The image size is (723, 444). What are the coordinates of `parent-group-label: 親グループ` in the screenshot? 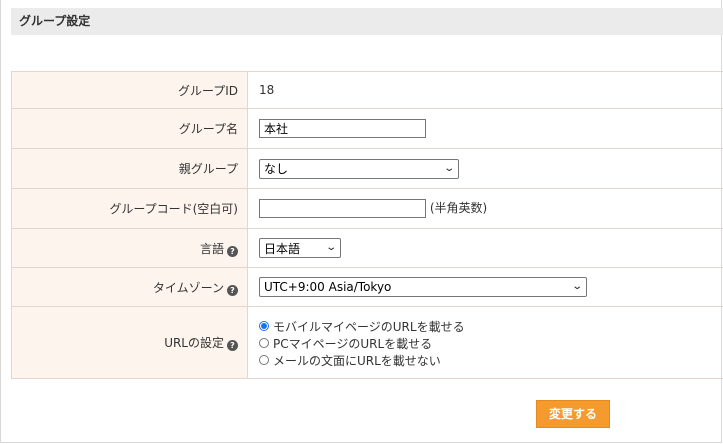 It's located at (129, 168).